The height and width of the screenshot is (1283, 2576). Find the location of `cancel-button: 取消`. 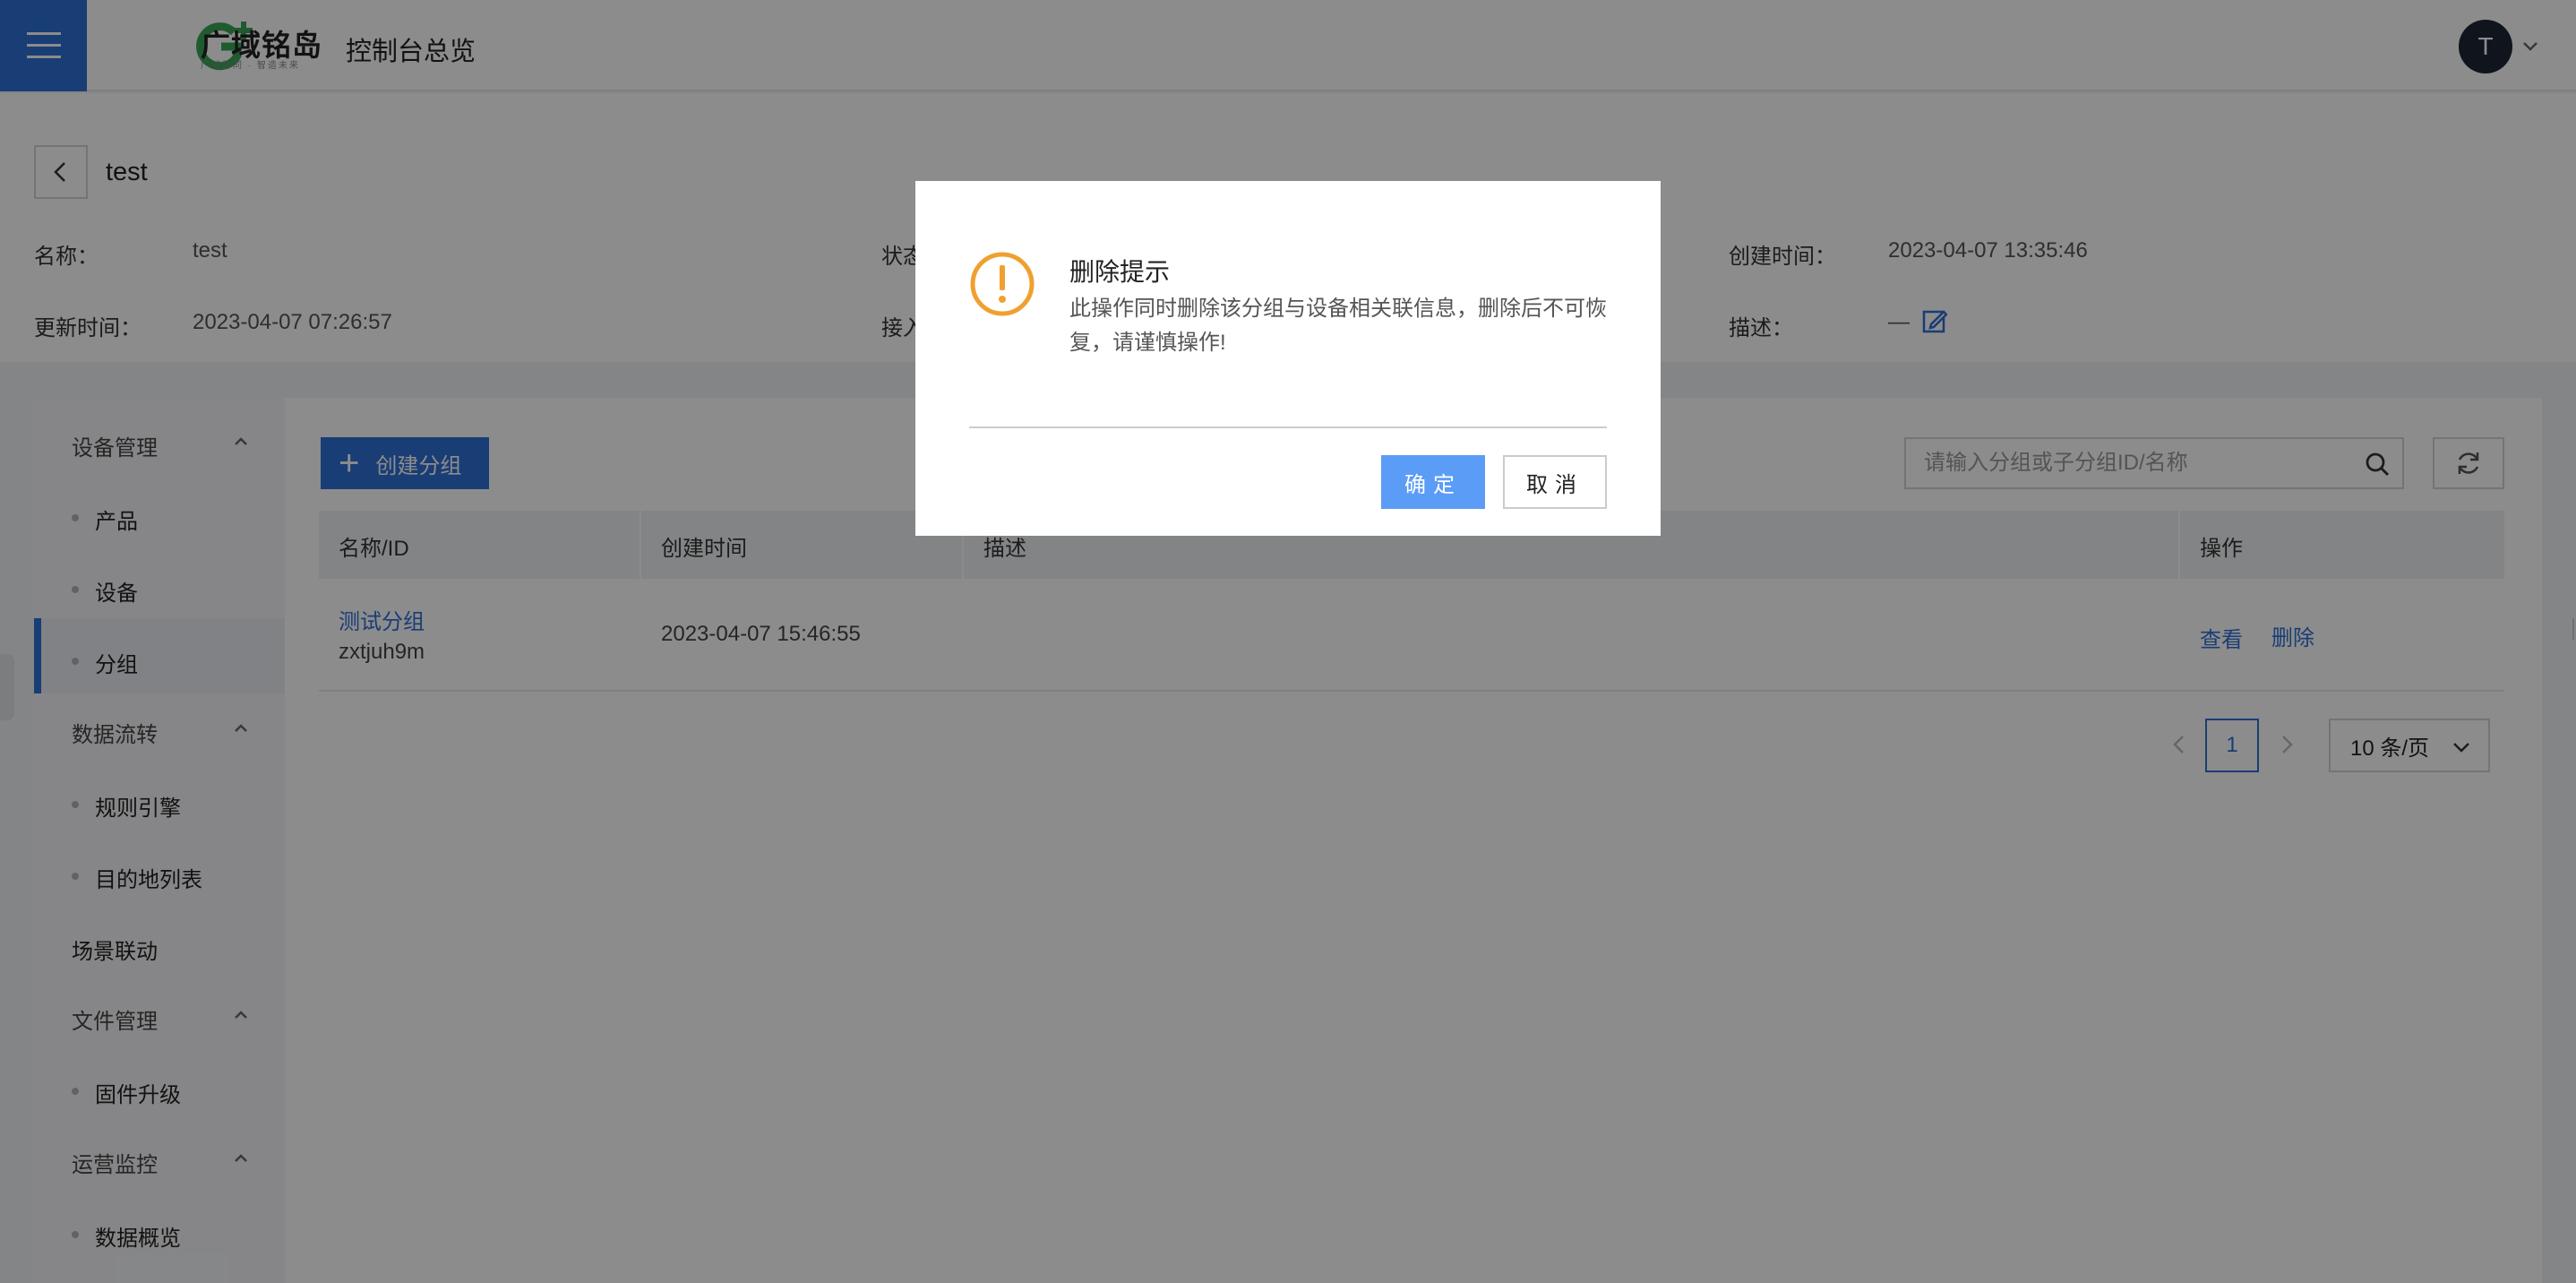

cancel-button: 取消 is located at coordinates (1555, 482).